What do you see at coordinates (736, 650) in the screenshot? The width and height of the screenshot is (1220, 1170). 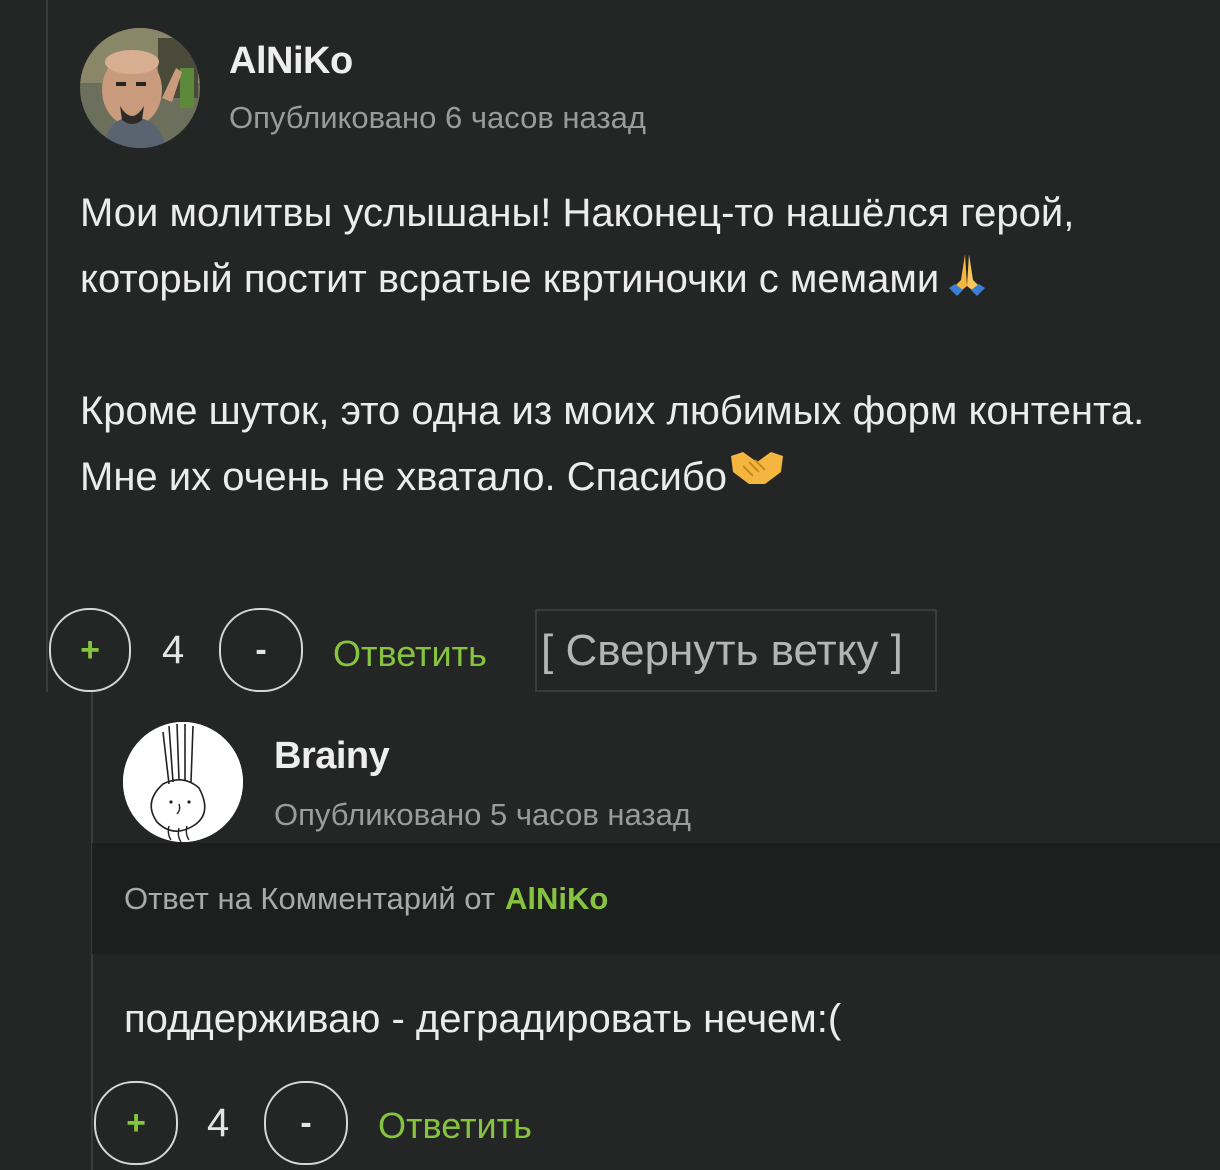 I see `collapse-thread-button: [ Свернуть ветку ]` at bounding box center [736, 650].